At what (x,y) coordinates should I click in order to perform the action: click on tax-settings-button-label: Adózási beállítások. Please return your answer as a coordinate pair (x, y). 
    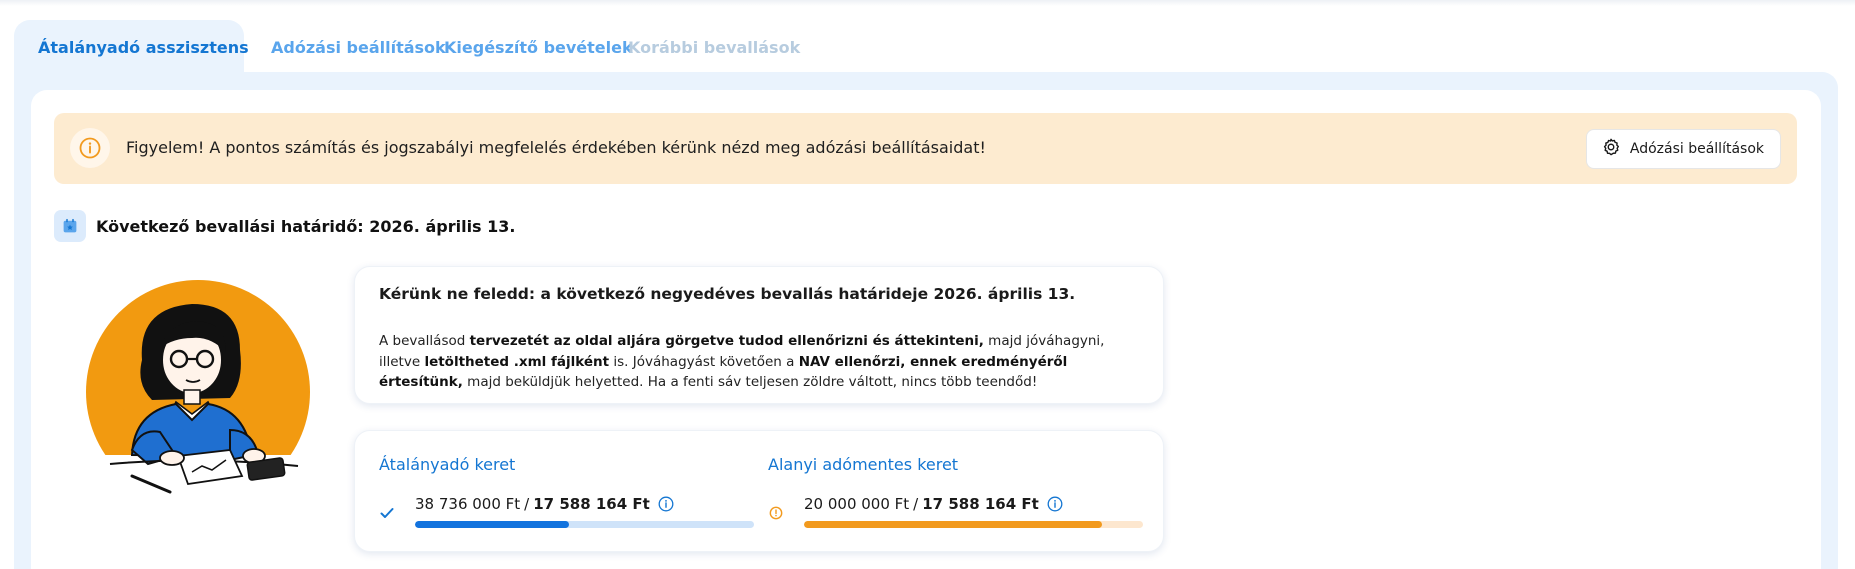
    Looking at the image, I should click on (1696, 149).